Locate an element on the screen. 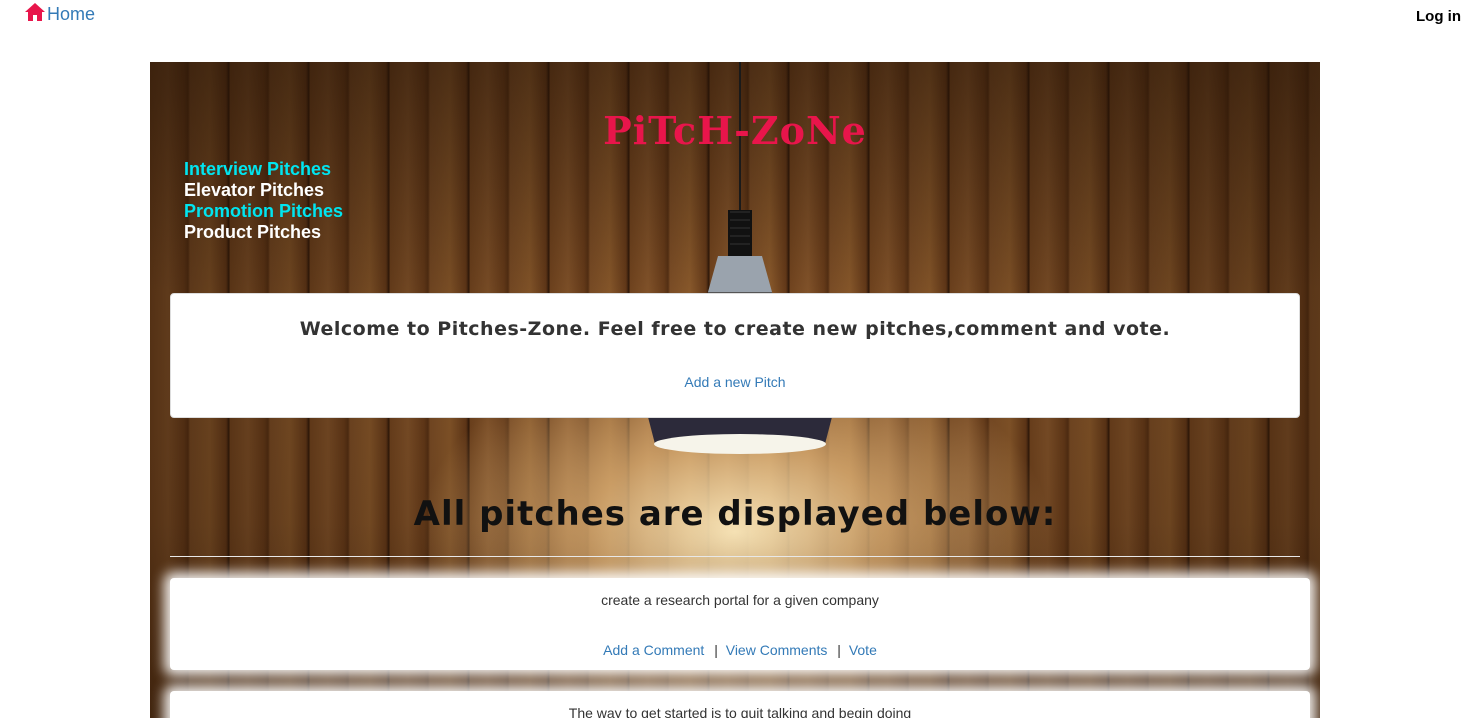  category-elevator-pitches: Elevator Pitches is located at coordinates (263, 190).